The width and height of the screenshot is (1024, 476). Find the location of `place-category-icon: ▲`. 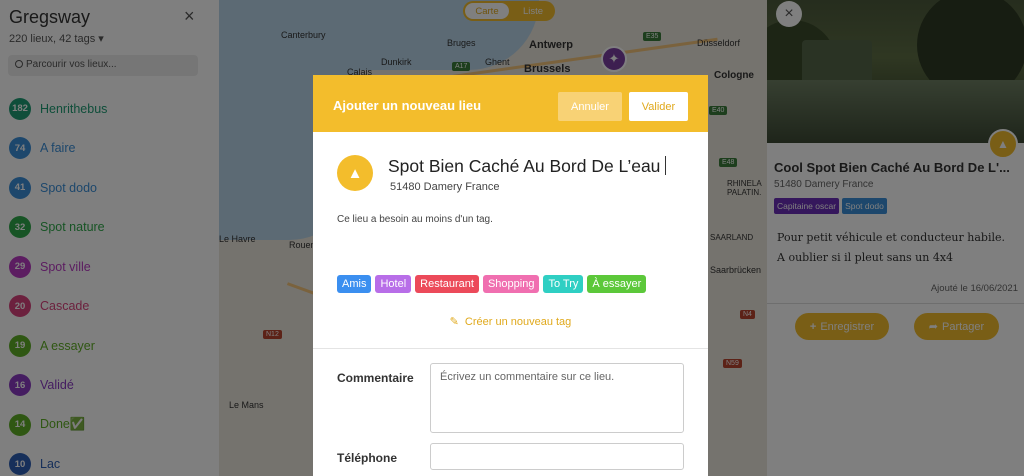

place-category-icon: ▲ is located at coordinates (355, 173).